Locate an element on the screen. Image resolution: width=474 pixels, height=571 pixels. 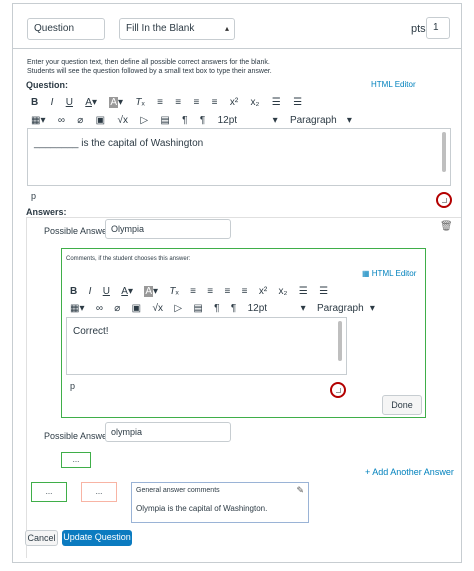
general-comments-text: Olympia is the capital of Washington. is located at coordinates (202, 508).